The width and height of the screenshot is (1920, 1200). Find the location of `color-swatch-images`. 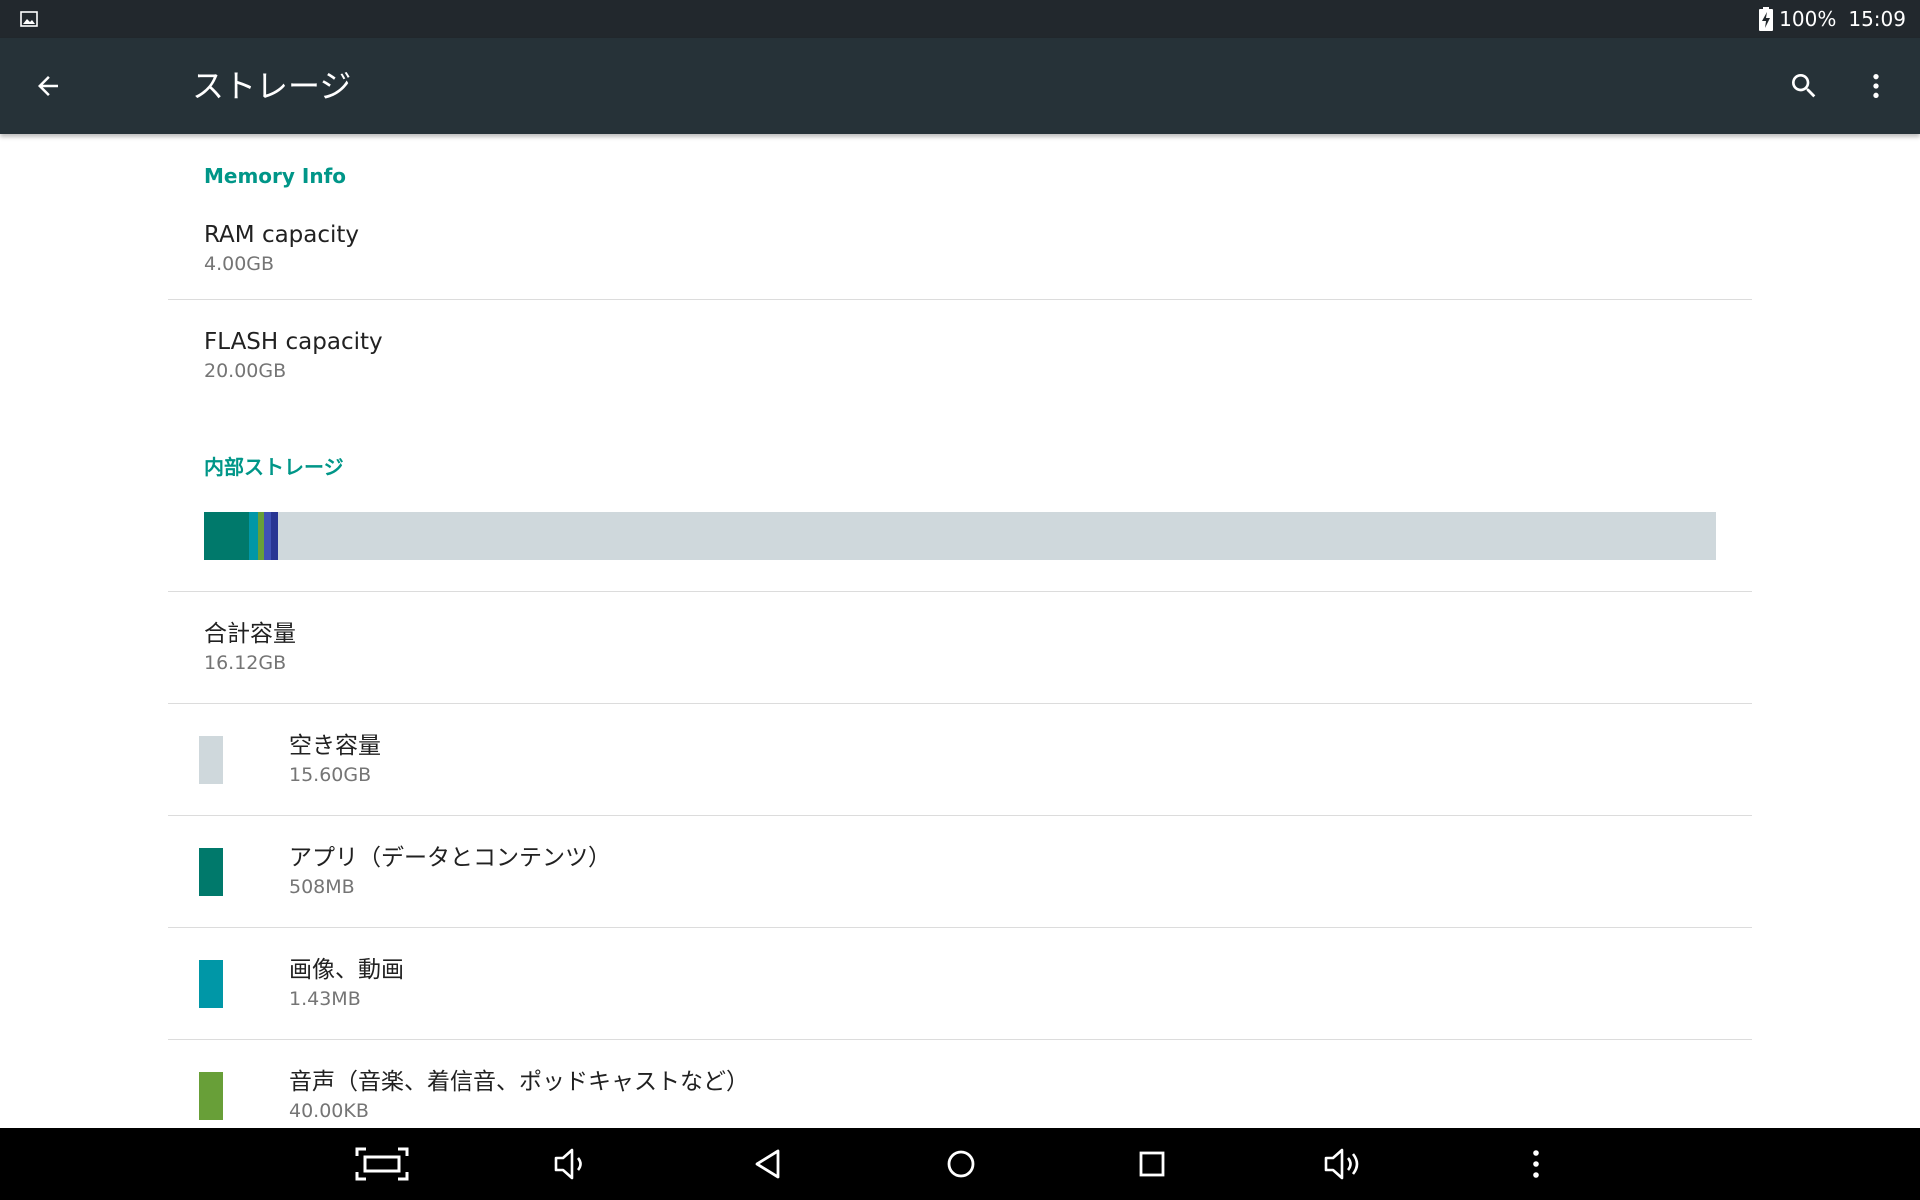

color-swatch-images is located at coordinates (211, 984).